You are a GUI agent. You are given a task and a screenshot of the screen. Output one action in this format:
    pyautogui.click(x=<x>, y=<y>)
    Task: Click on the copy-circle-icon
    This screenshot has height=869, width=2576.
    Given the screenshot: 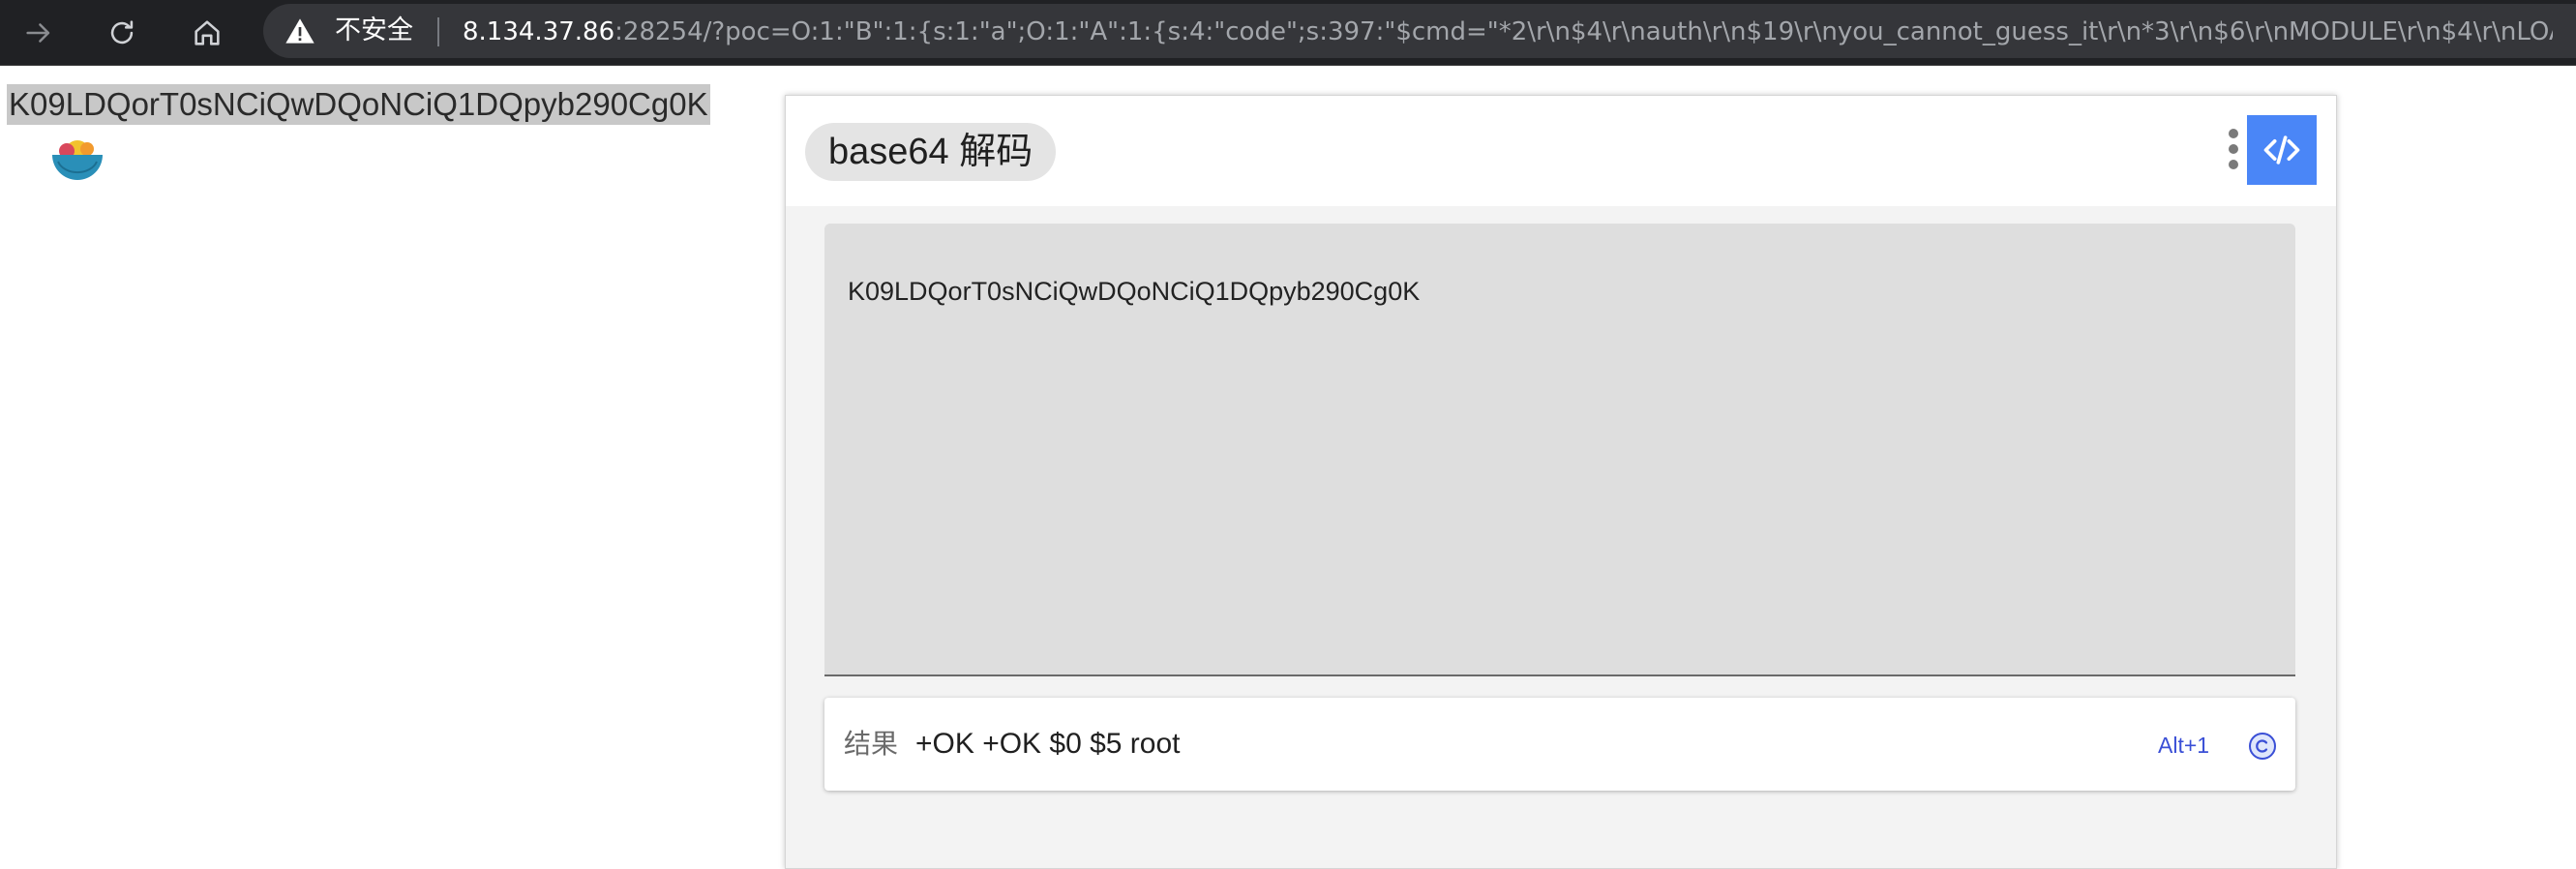 What is the action you would take?
    pyautogui.click(x=2262, y=746)
    